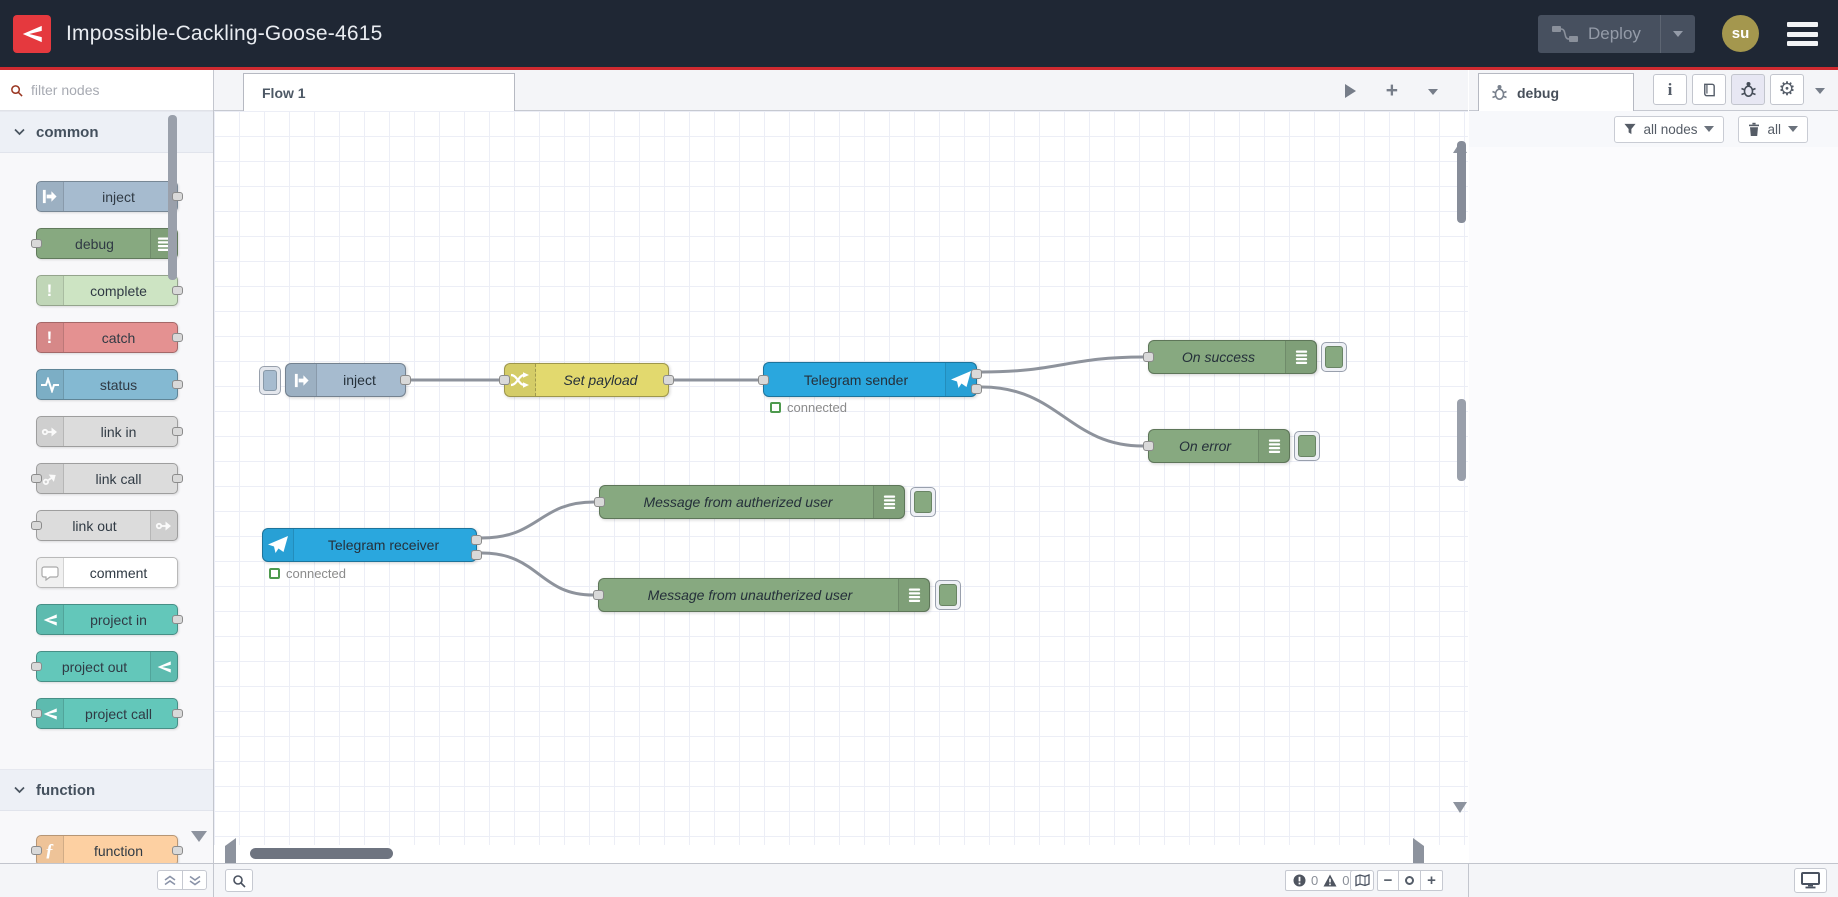  Describe the element at coordinates (106, 849) in the screenshot. I see `palette-node-function: ƒ function` at that location.